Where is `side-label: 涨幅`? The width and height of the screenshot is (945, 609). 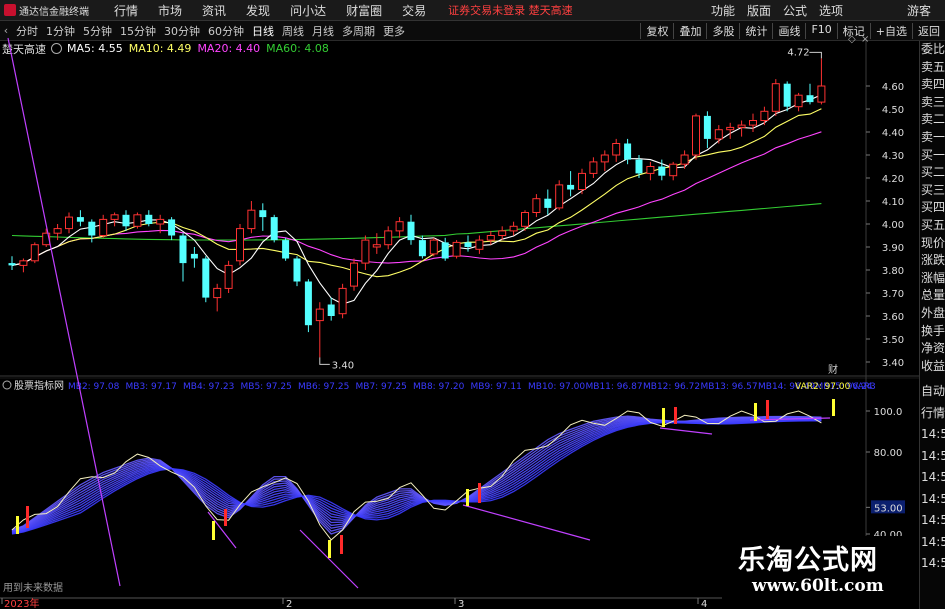 side-label: 涨幅 is located at coordinates (933, 277).